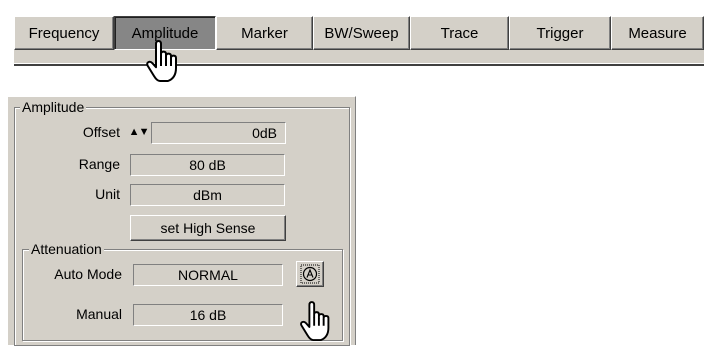 Image resolution: width=704 pixels, height=346 pixels. I want to click on auto-a-icon, so click(310, 274).